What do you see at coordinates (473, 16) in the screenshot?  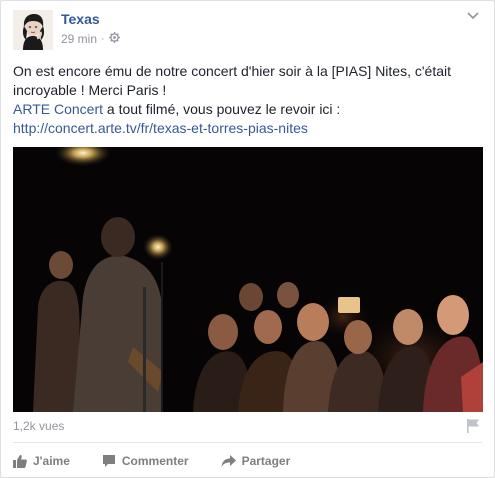 I see `chevron-down-icon` at bounding box center [473, 16].